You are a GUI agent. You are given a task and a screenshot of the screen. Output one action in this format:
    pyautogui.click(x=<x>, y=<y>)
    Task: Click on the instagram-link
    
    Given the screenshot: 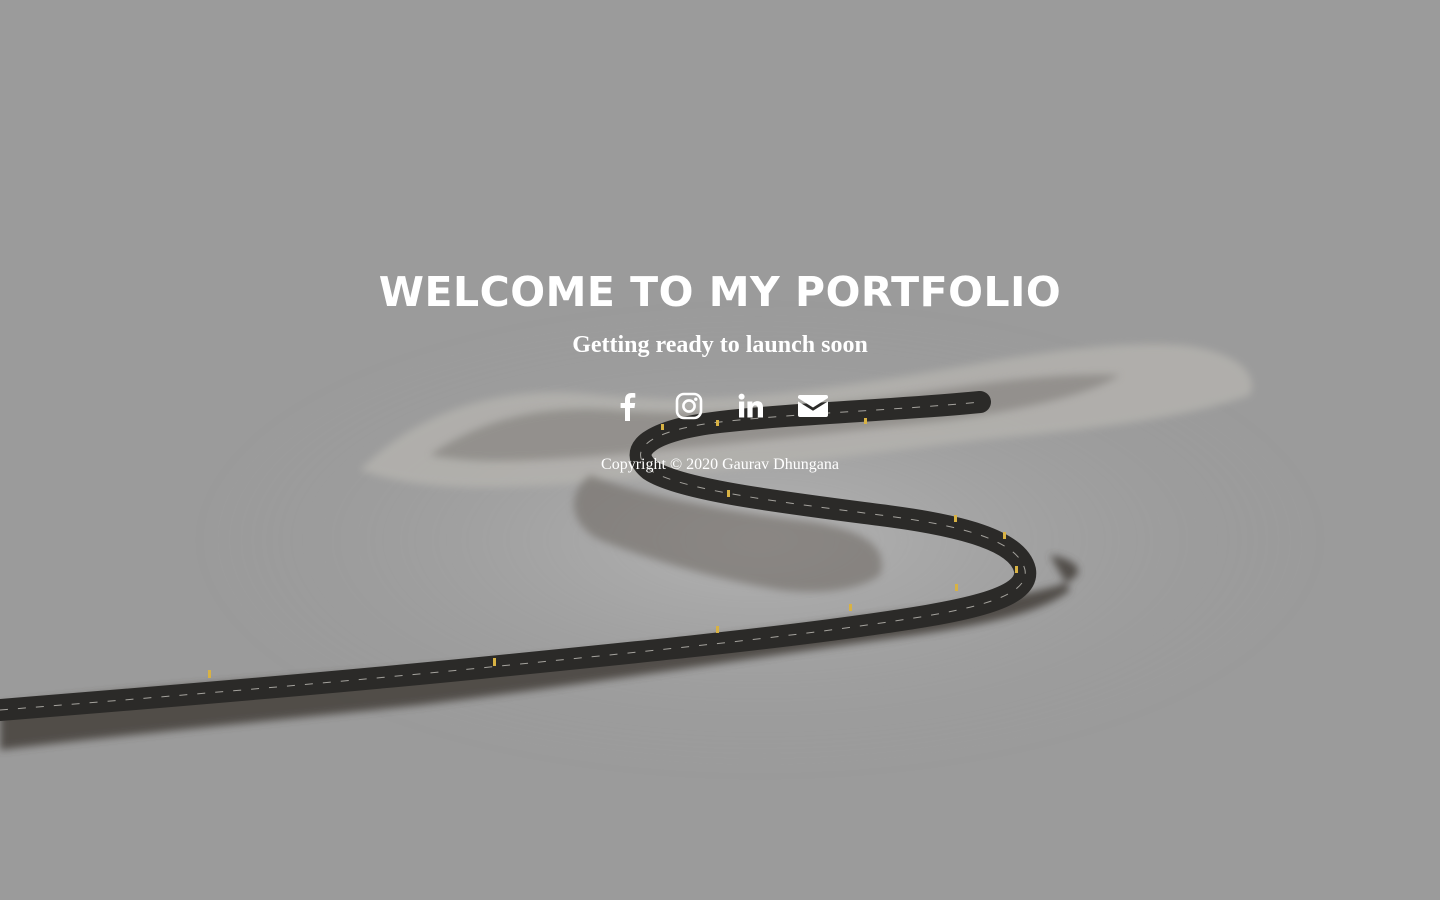 What is the action you would take?
    pyautogui.click(x=689, y=406)
    